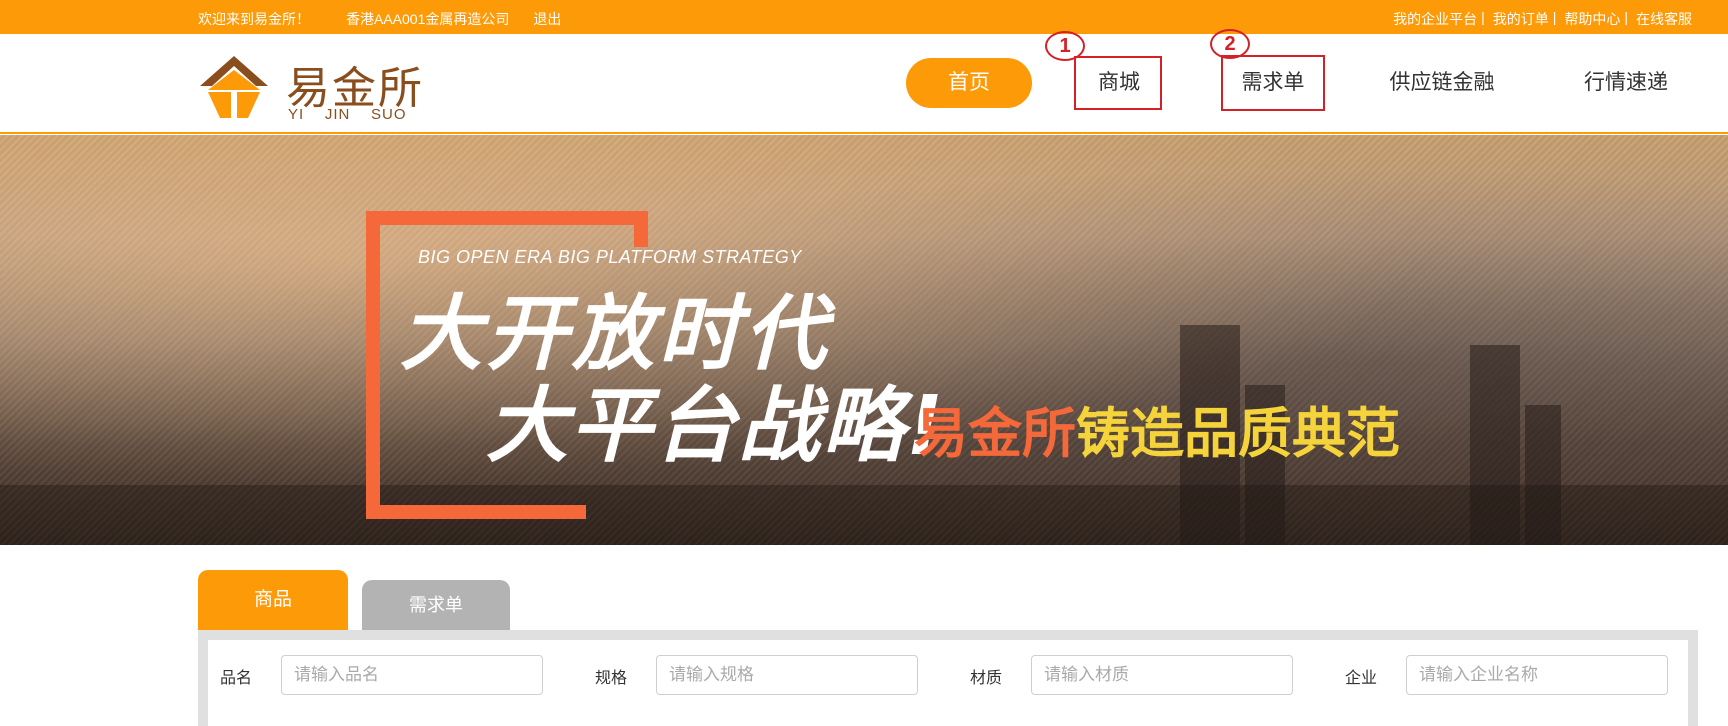 The image size is (1728, 726). What do you see at coordinates (864, 84) in the screenshot?
I see `site-header: 易金所 YI JIN SUO 首页 商城 需求单 供应链金融 行情速递` at bounding box center [864, 84].